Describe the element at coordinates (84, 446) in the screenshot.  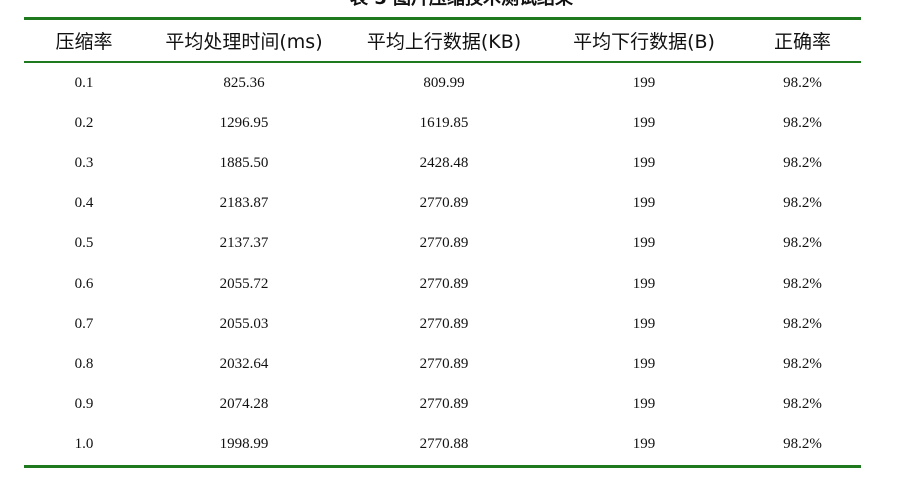
I see `cell-compression-rate: 1.0` at that location.